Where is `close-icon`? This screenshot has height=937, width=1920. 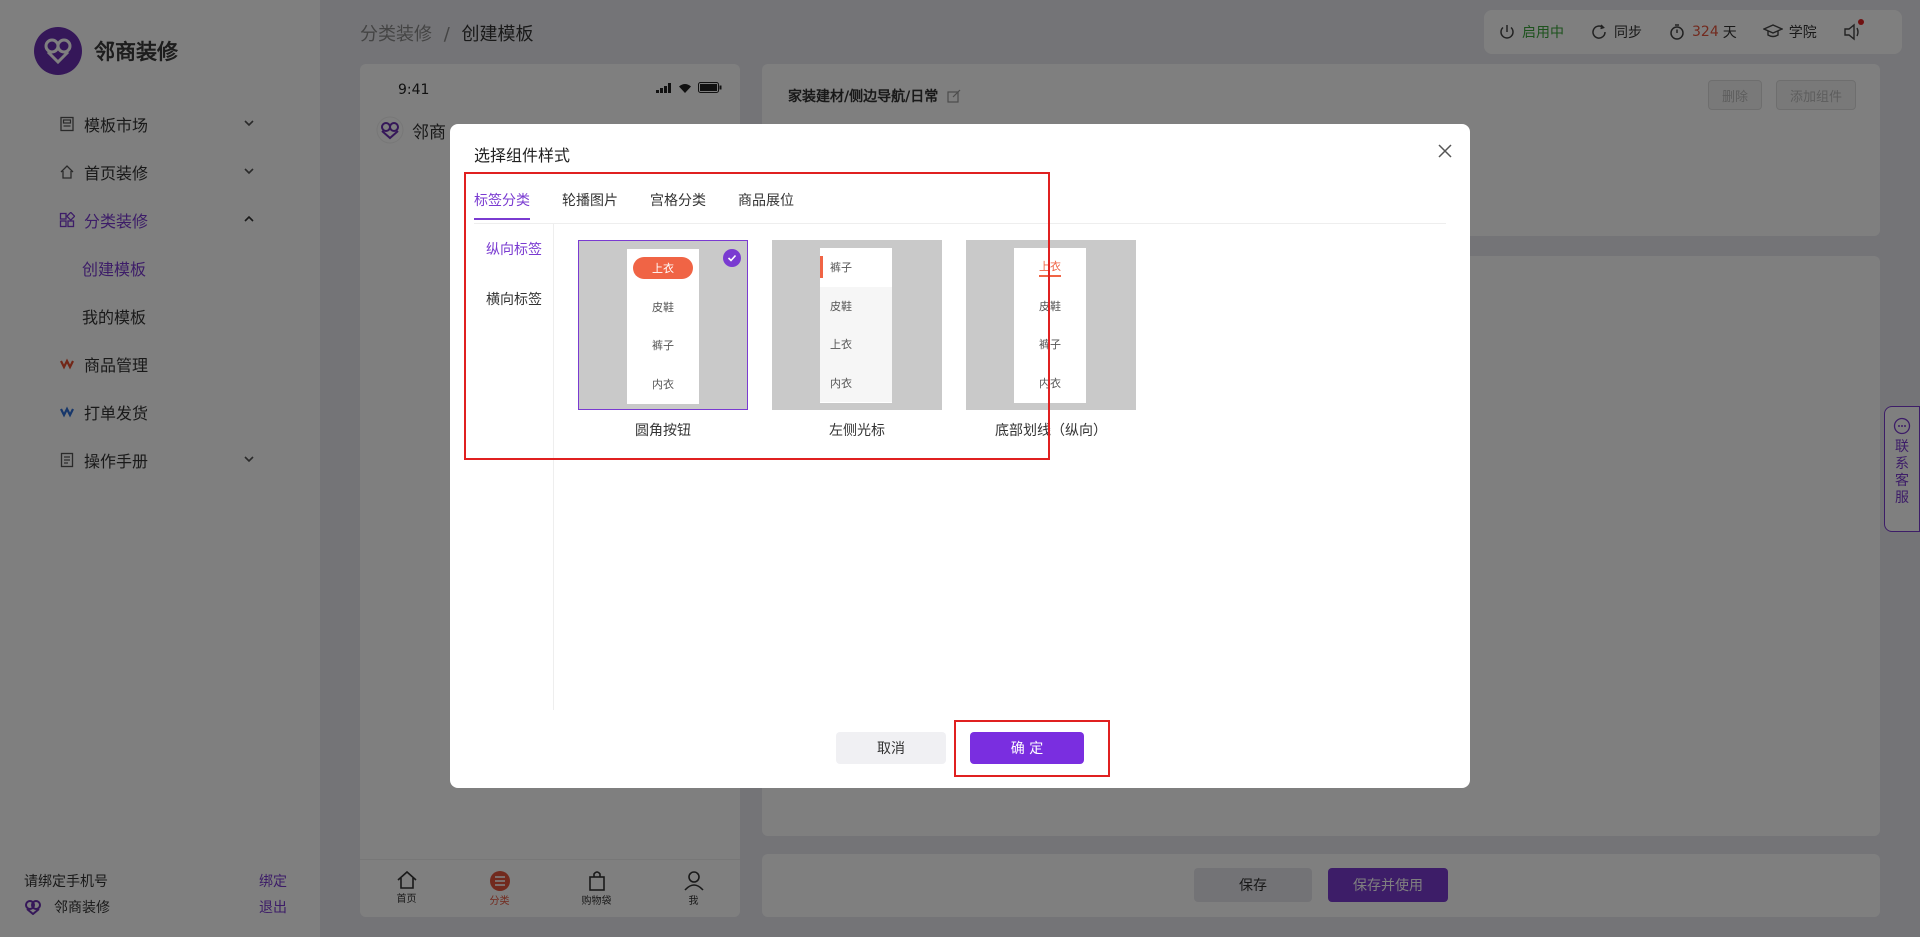 close-icon is located at coordinates (1445, 151).